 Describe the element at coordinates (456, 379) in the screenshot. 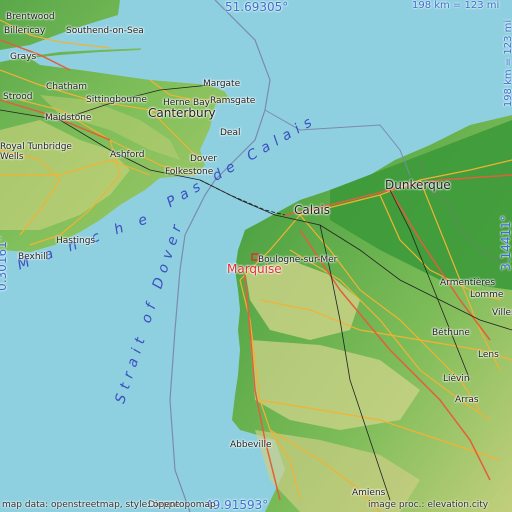

I see `place-label: Liévin` at that location.